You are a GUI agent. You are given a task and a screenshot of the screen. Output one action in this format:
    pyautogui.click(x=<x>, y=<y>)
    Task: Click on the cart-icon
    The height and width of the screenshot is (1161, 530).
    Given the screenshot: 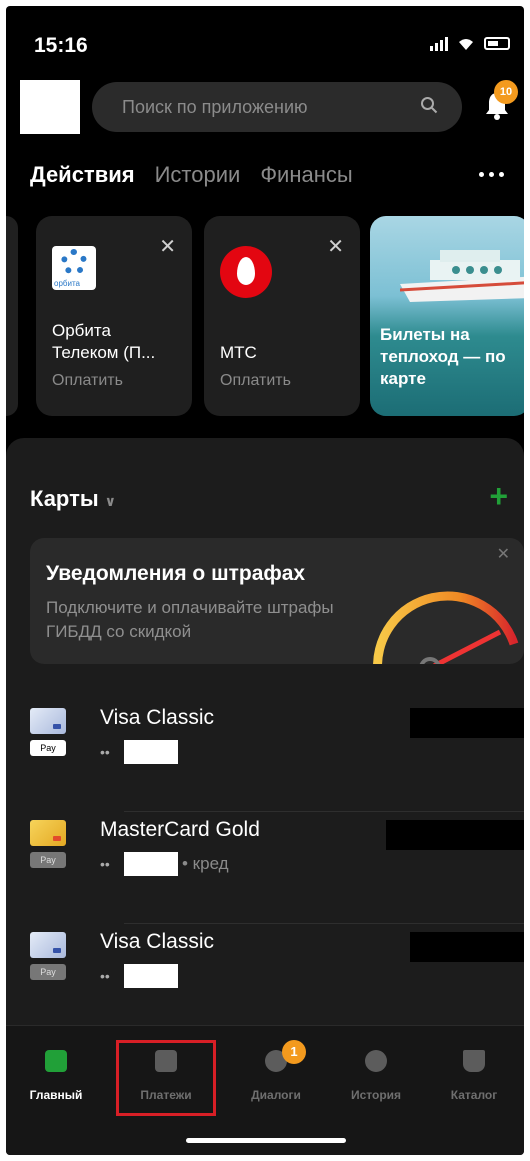 What is the action you would take?
    pyautogui.click(x=474, y=1061)
    